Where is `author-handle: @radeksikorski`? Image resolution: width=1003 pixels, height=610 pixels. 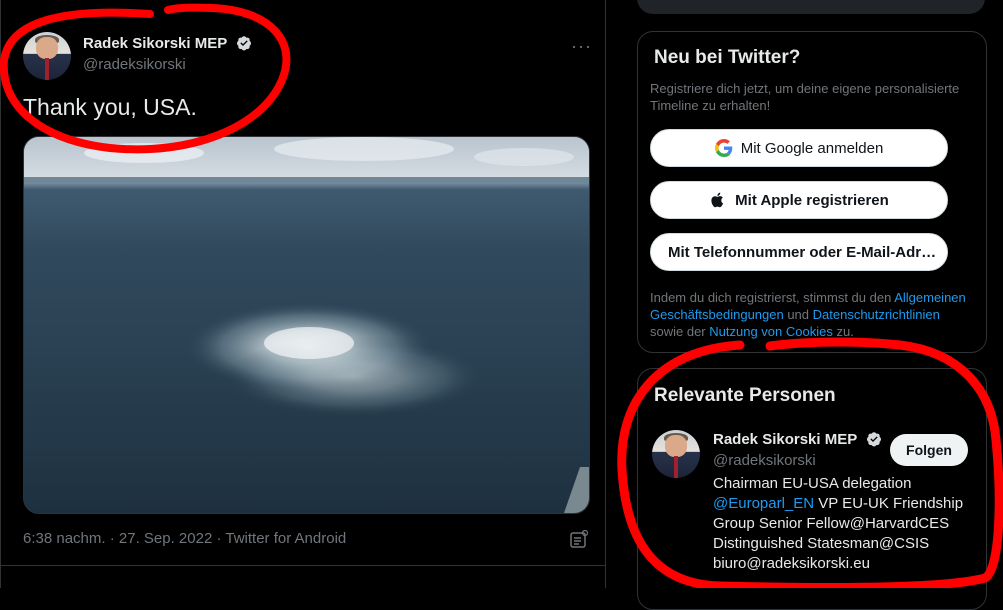 author-handle: @radeksikorski is located at coordinates (134, 64).